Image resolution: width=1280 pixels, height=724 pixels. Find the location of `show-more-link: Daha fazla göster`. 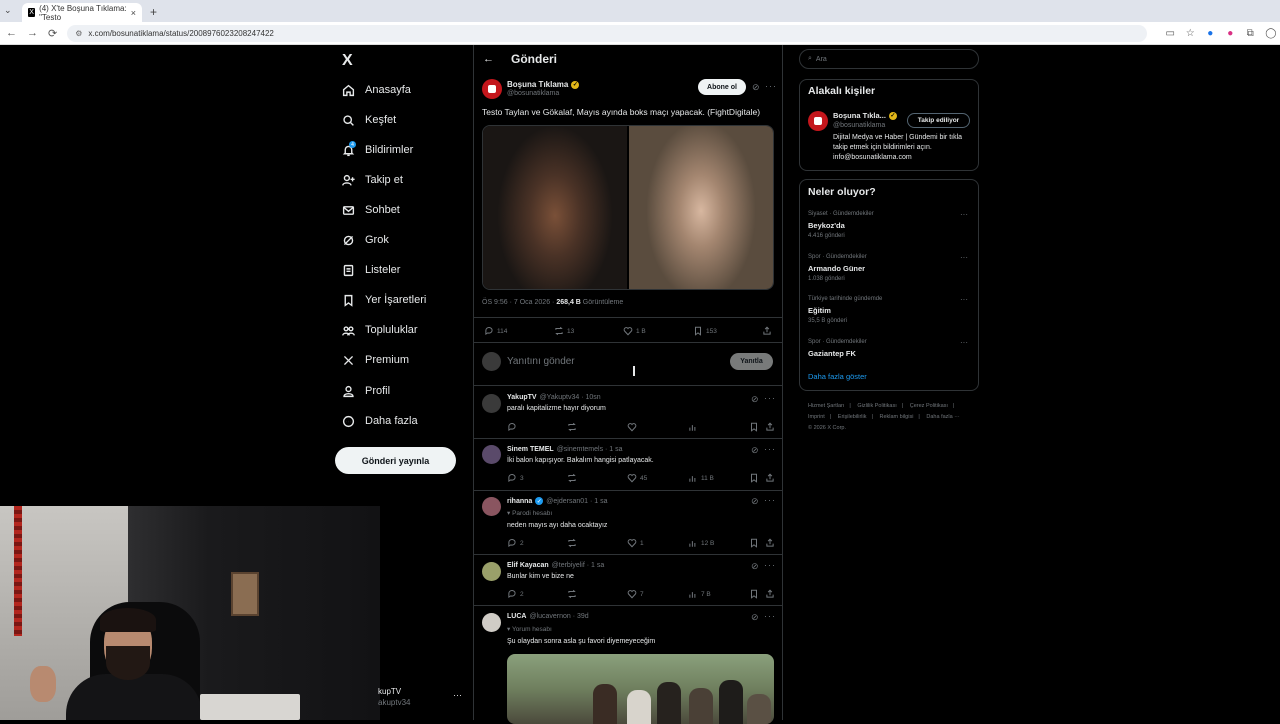

show-more-link: Daha fazla göster is located at coordinates (837, 376).